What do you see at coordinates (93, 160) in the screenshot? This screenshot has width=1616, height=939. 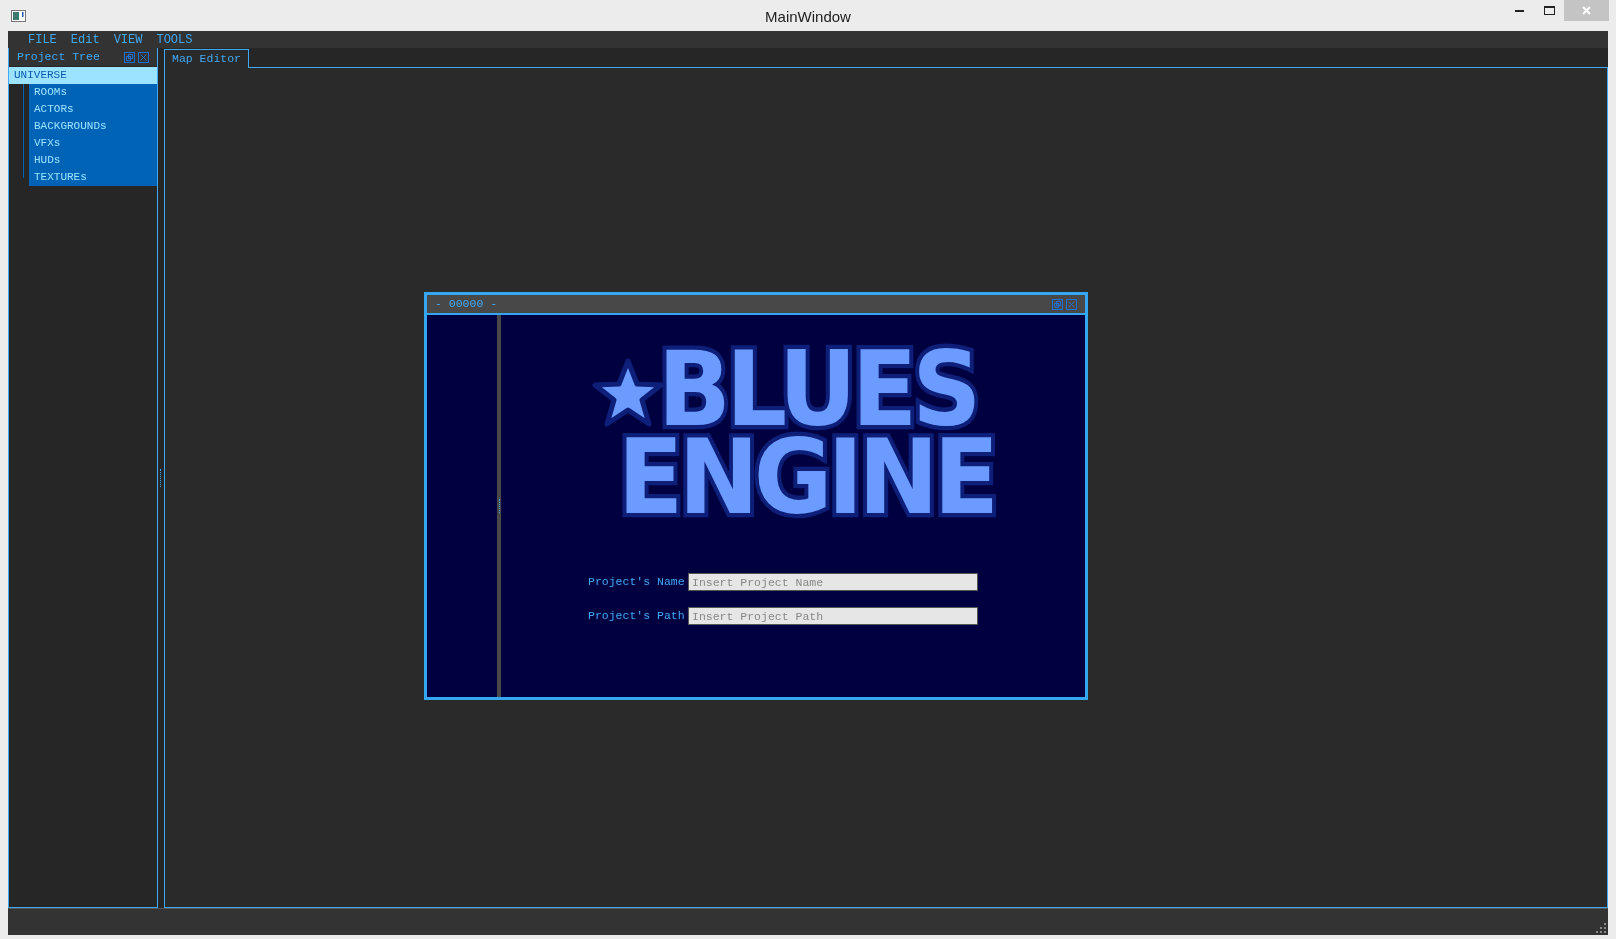 I see `tree-item: HUDs` at bounding box center [93, 160].